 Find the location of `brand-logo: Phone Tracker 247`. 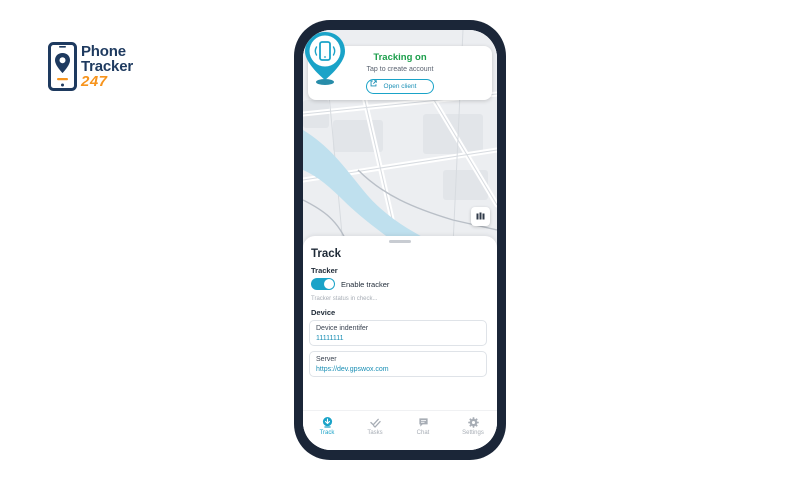

brand-logo: Phone Tracker 247 is located at coordinates (103, 66).